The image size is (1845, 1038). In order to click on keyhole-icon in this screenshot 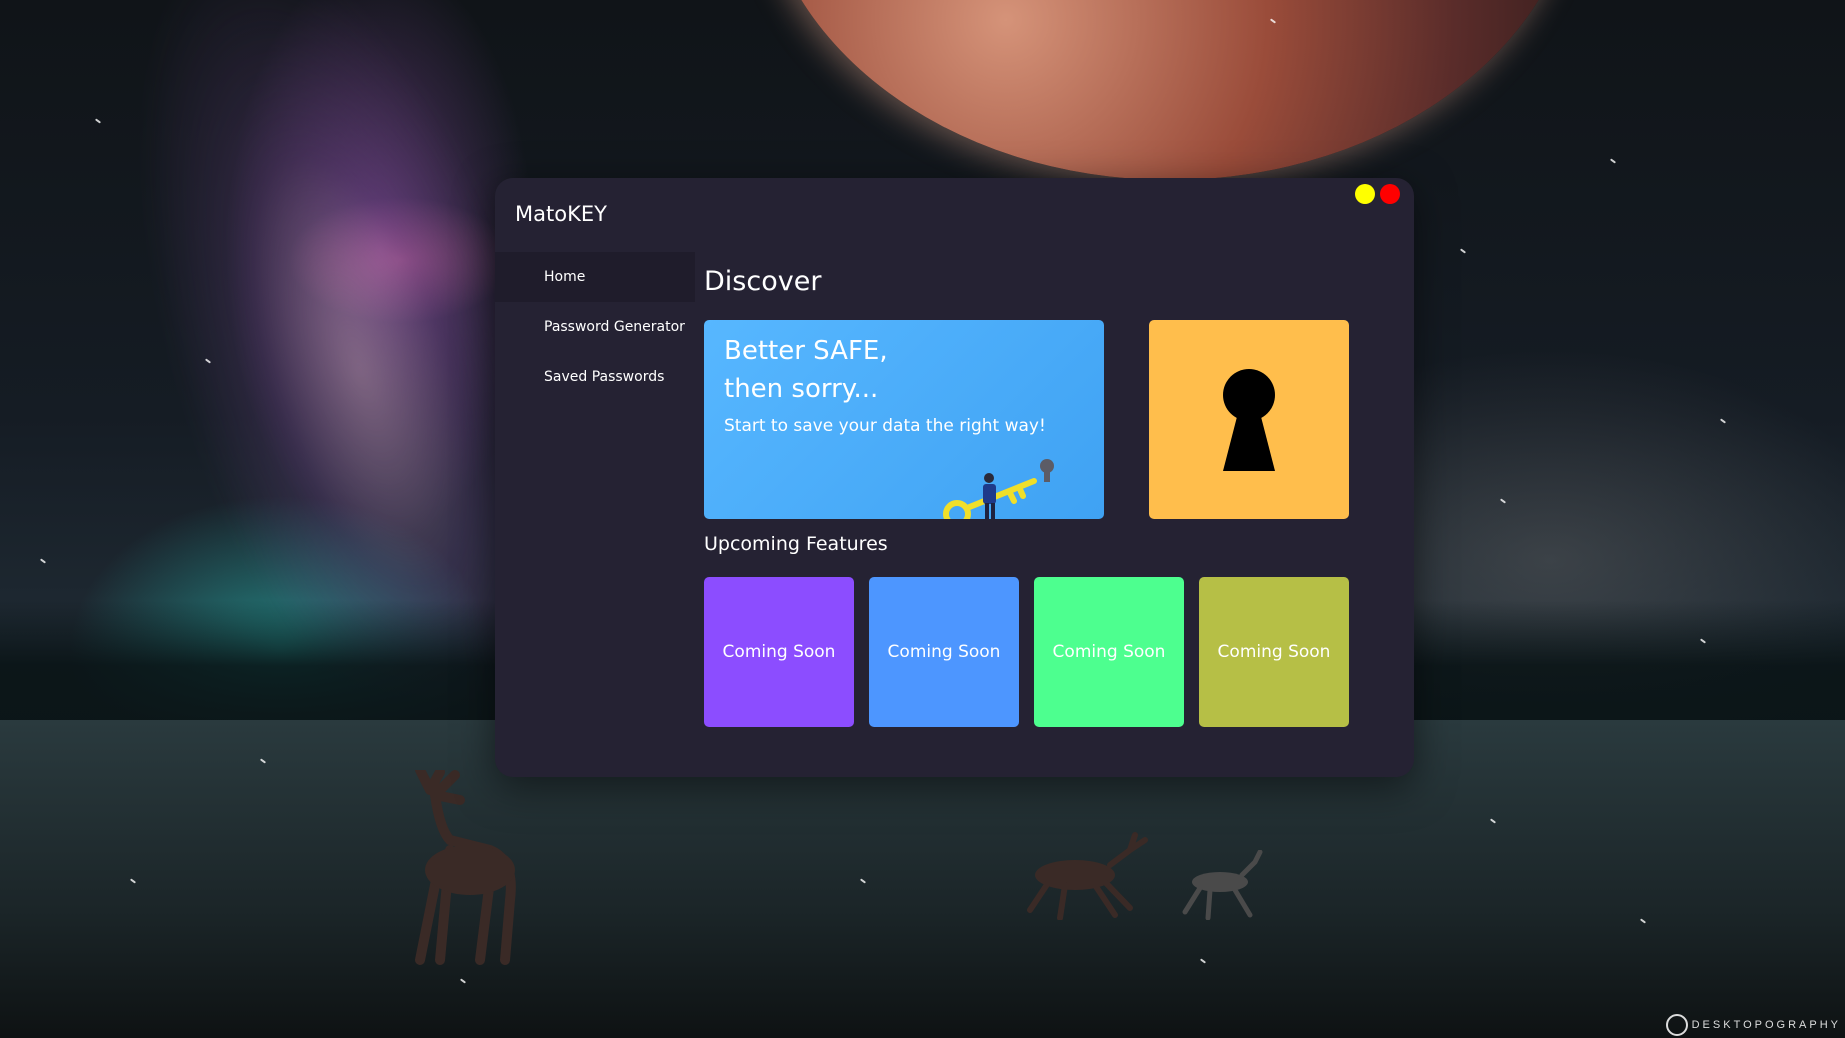, I will do `click(1249, 419)`.